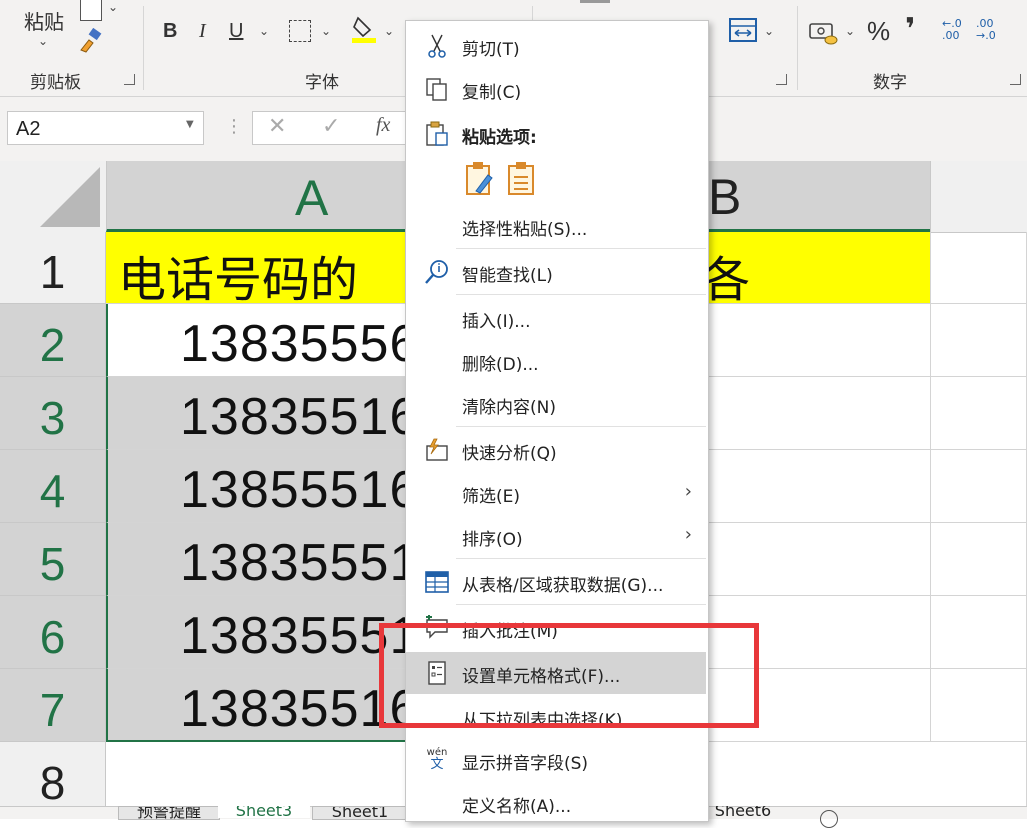  What do you see at coordinates (53, 413) in the screenshot?
I see `row-header-3: 3` at bounding box center [53, 413].